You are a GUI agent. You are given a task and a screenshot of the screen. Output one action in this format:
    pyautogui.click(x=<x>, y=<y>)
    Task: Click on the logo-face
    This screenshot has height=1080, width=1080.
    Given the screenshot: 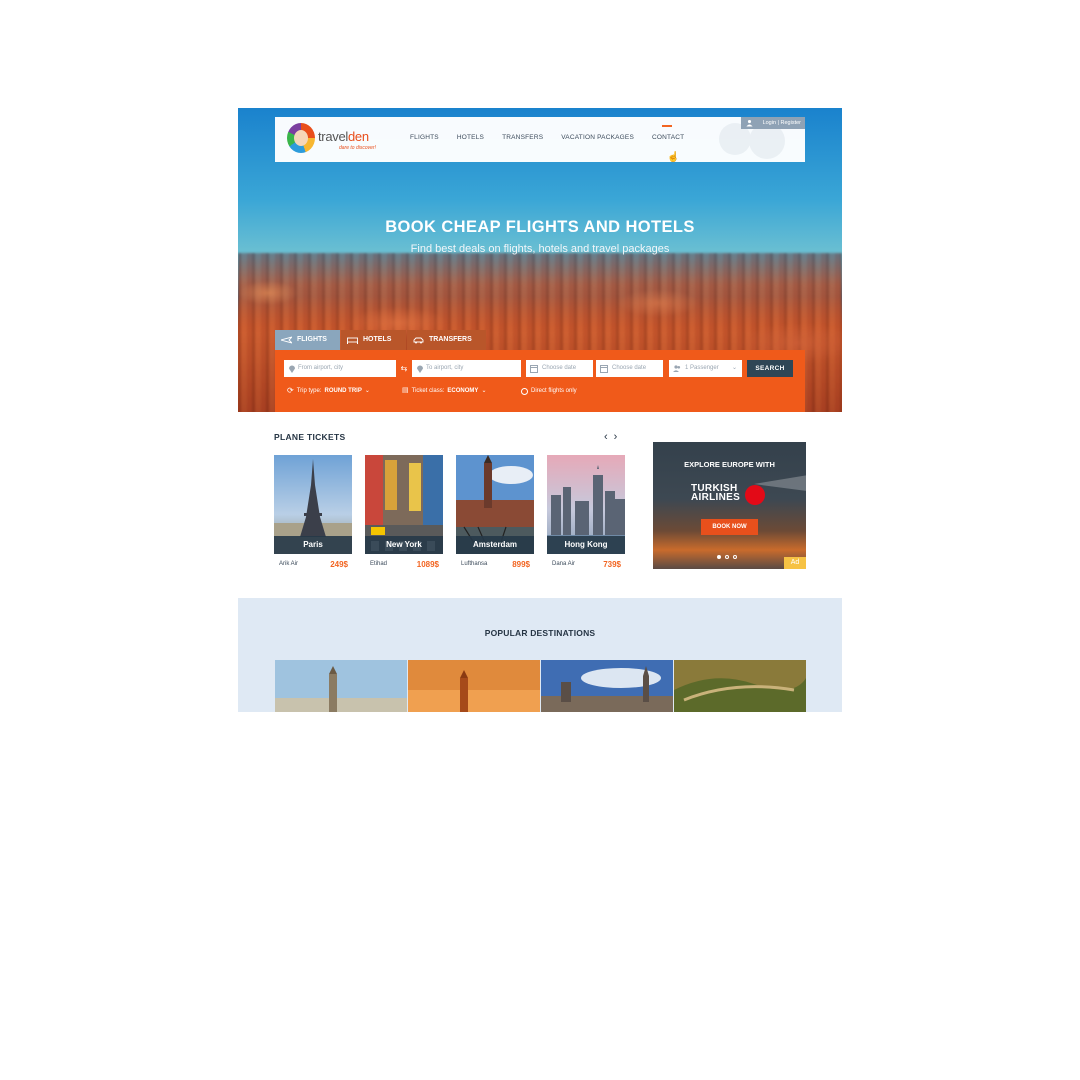 What is the action you would take?
    pyautogui.click(x=301, y=138)
    